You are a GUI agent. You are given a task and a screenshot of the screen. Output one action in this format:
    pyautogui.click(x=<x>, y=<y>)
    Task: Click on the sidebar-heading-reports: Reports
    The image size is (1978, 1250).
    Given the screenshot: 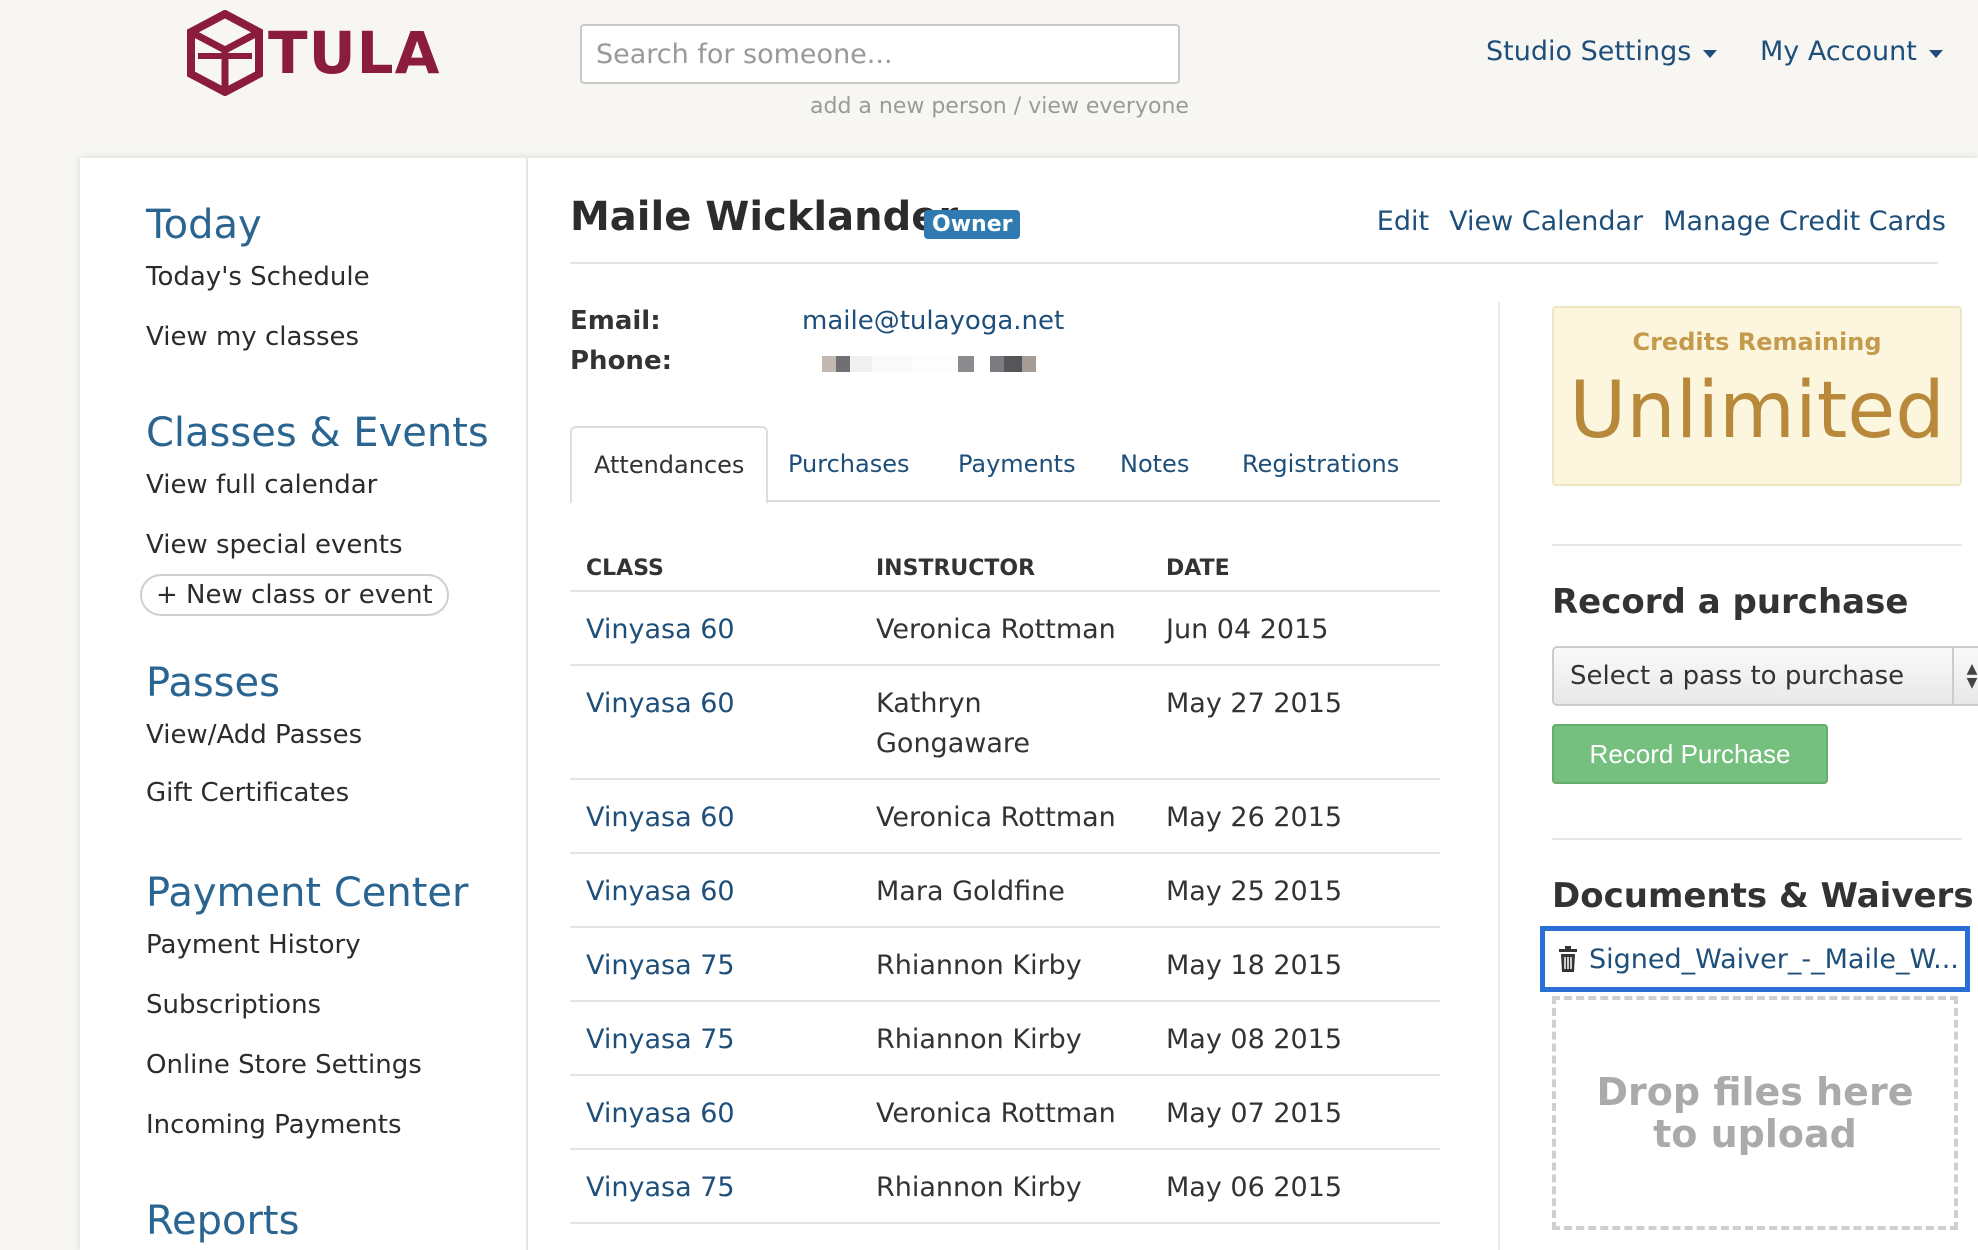 What is the action you would take?
    pyautogui.click(x=223, y=1221)
    